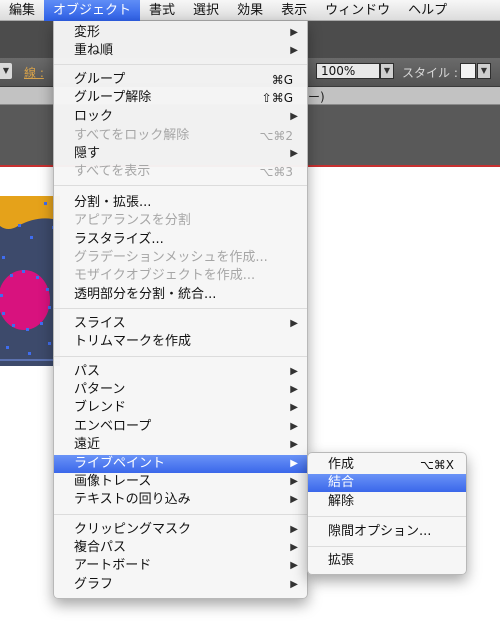  I want to click on menu-item-label: すべてをロック解除, so click(132, 135).